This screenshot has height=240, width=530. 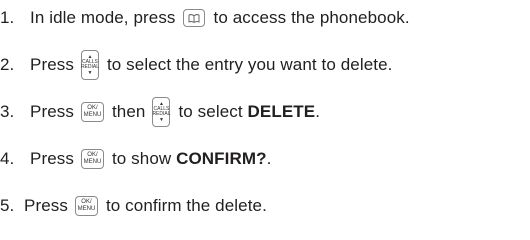 What do you see at coordinates (7, 111) in the screenshot?
I see `step-number: 3.` at bounding box center [7, 111].